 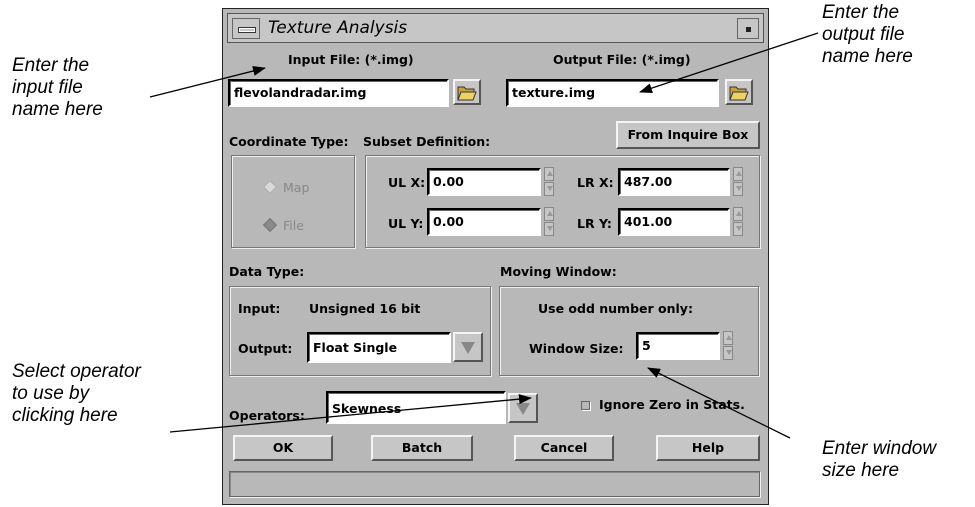 What do you see at coordinates (350, 413) in the screenshot?
I see `operator-callout-arrow` at bounding box center [350, 413].